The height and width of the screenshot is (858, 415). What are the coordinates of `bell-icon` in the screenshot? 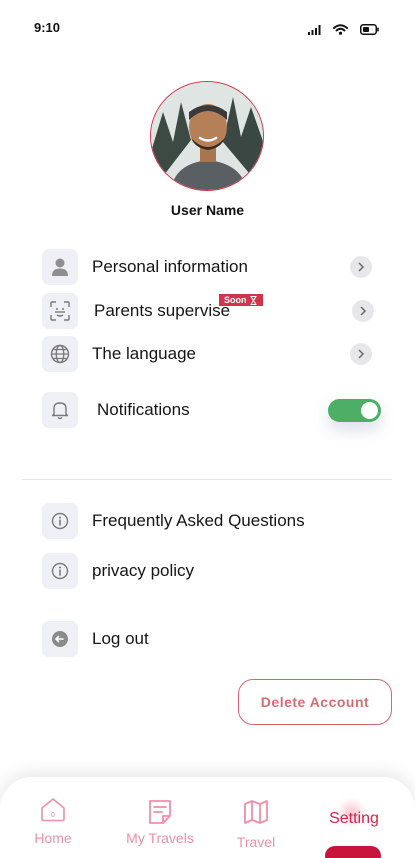 It's located at (60, 411).